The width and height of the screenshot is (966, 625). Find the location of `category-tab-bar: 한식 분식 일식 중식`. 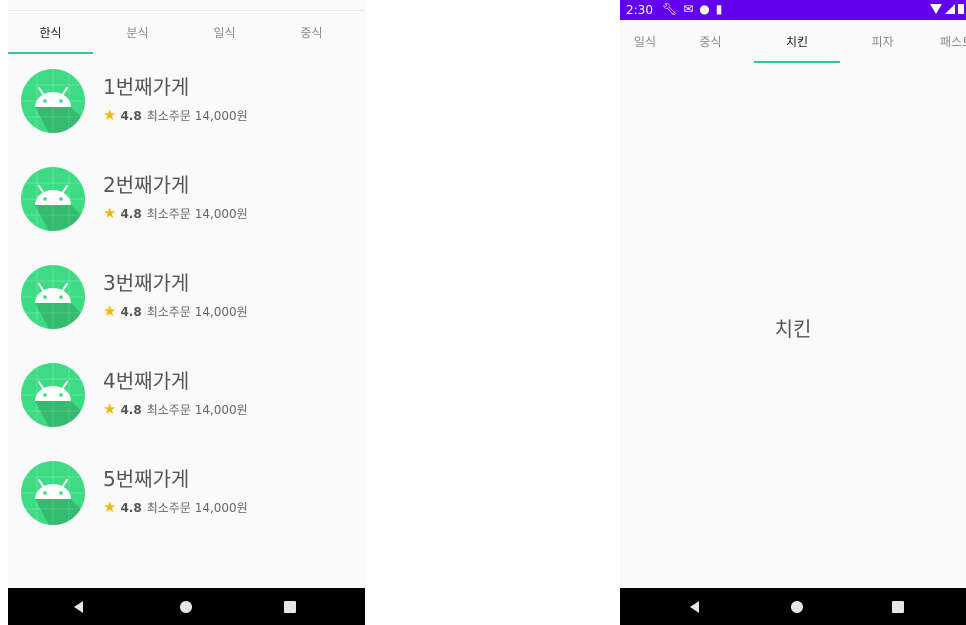

category-tab-bar: 한식 분식 일식 중식 is located at coordinates (186, 32).